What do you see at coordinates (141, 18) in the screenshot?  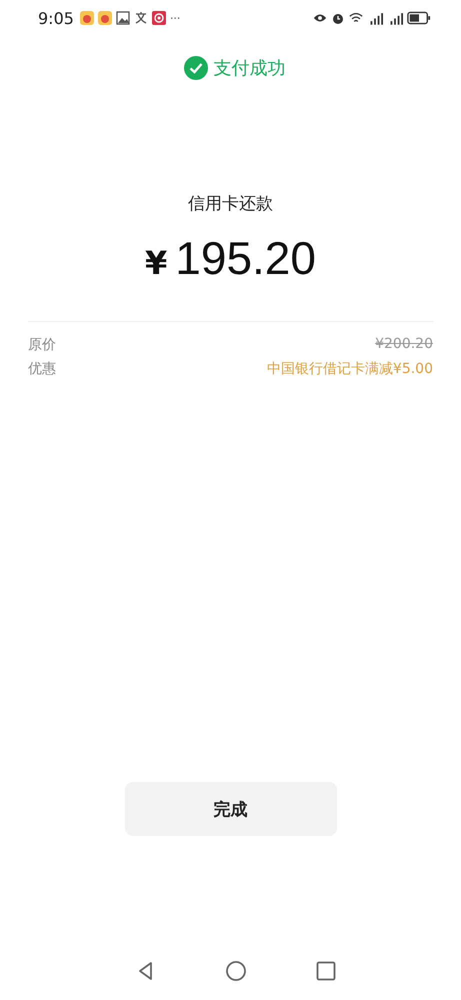 I see `translate-icon` at bounding box center [141, 18].